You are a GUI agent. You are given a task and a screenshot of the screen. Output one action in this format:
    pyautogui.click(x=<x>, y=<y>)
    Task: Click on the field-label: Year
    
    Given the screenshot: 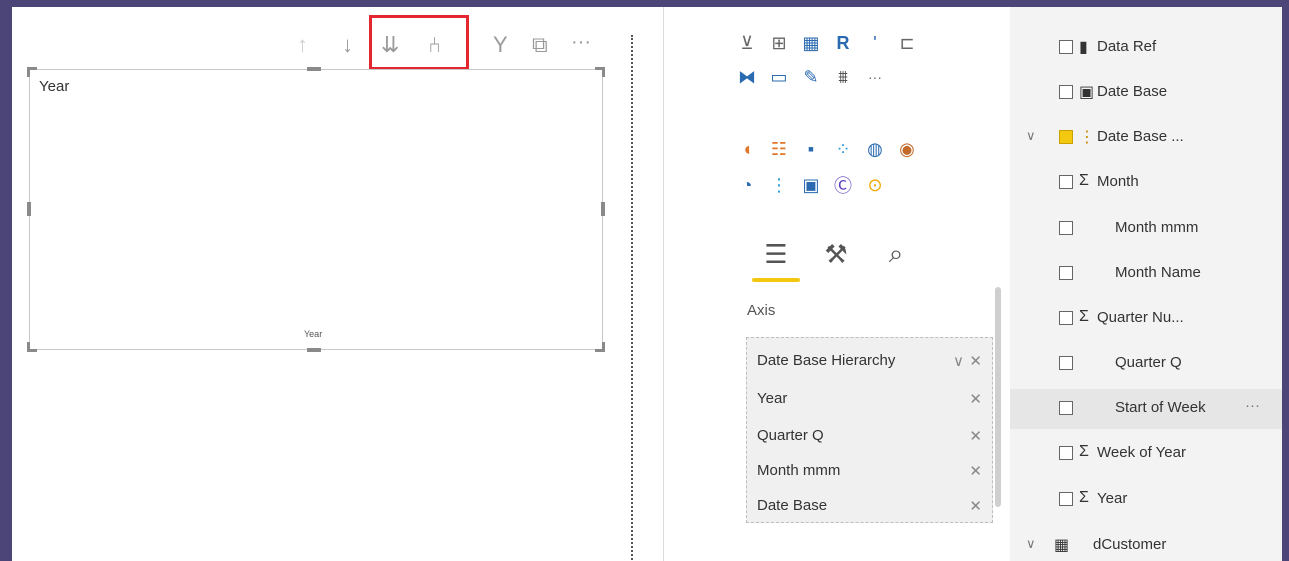 What is the action you would take?
    pyautogui.click(x=1112, y=498)
    